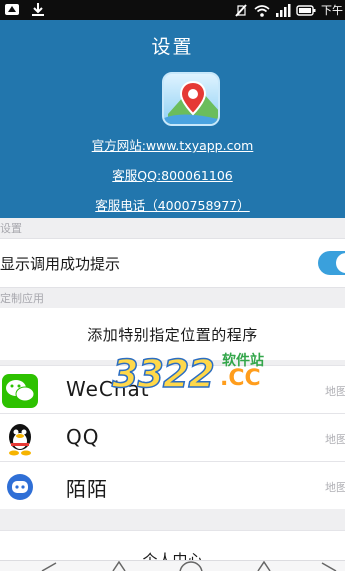 The image size is (345, 571). What do you see at coordinates (172, 144) in the screenshot?
I see `website-link: 官方网站:www.txyapp.com` at bounding box center [172, 144].